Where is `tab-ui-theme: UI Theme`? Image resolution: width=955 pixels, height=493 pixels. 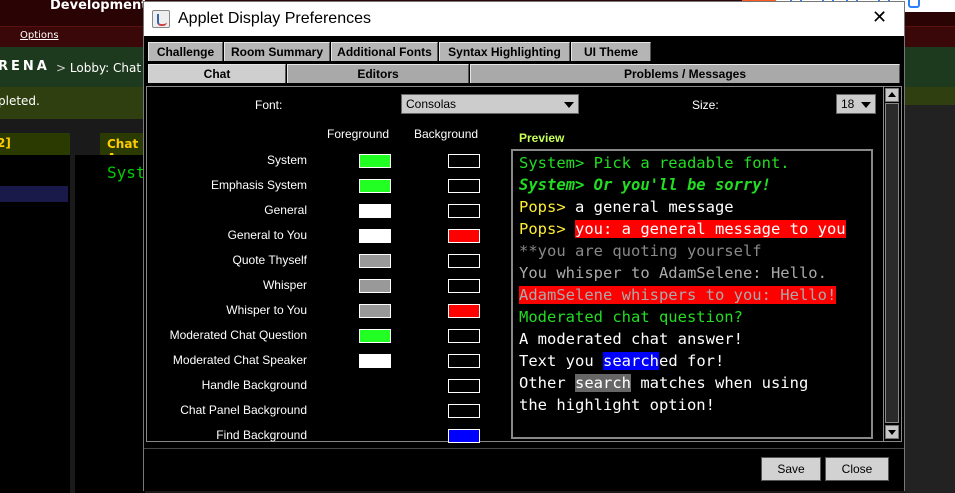
tab-ui-theme: UI Theme is located at coordinates (611, 51).